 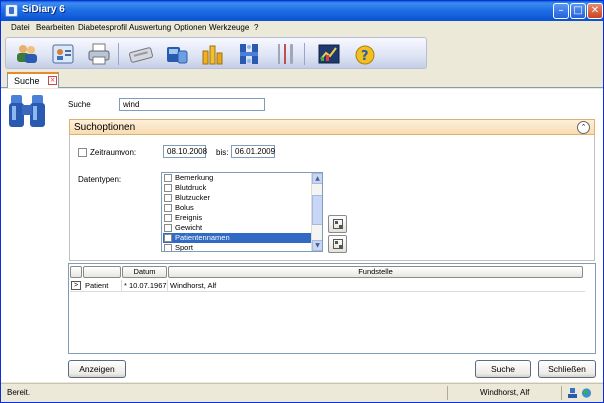 What do you see at coordinates (168, 238) in the screenshot?
I see `item-checkbox-checked: ✓` at bounding box center [168, 238].